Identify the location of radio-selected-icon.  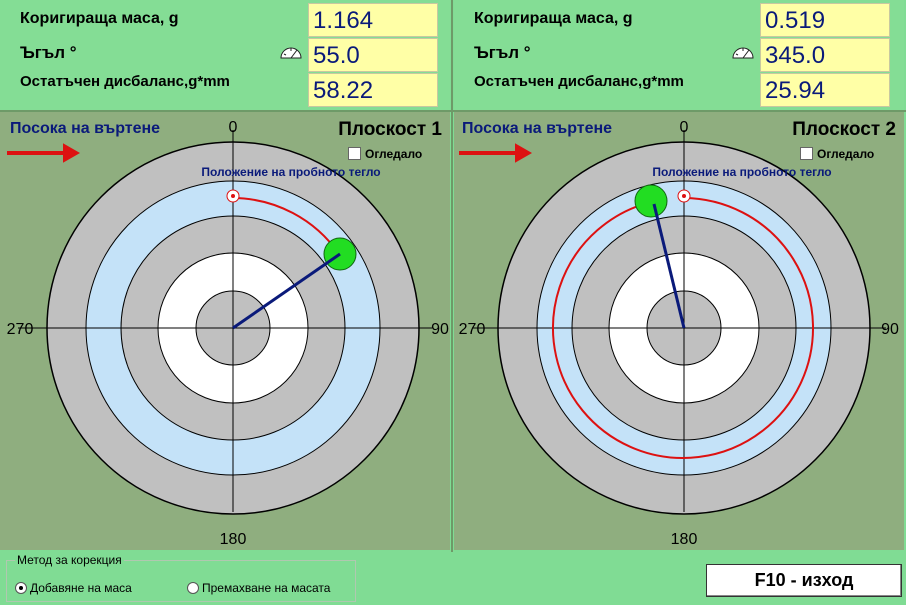
(21, 588).